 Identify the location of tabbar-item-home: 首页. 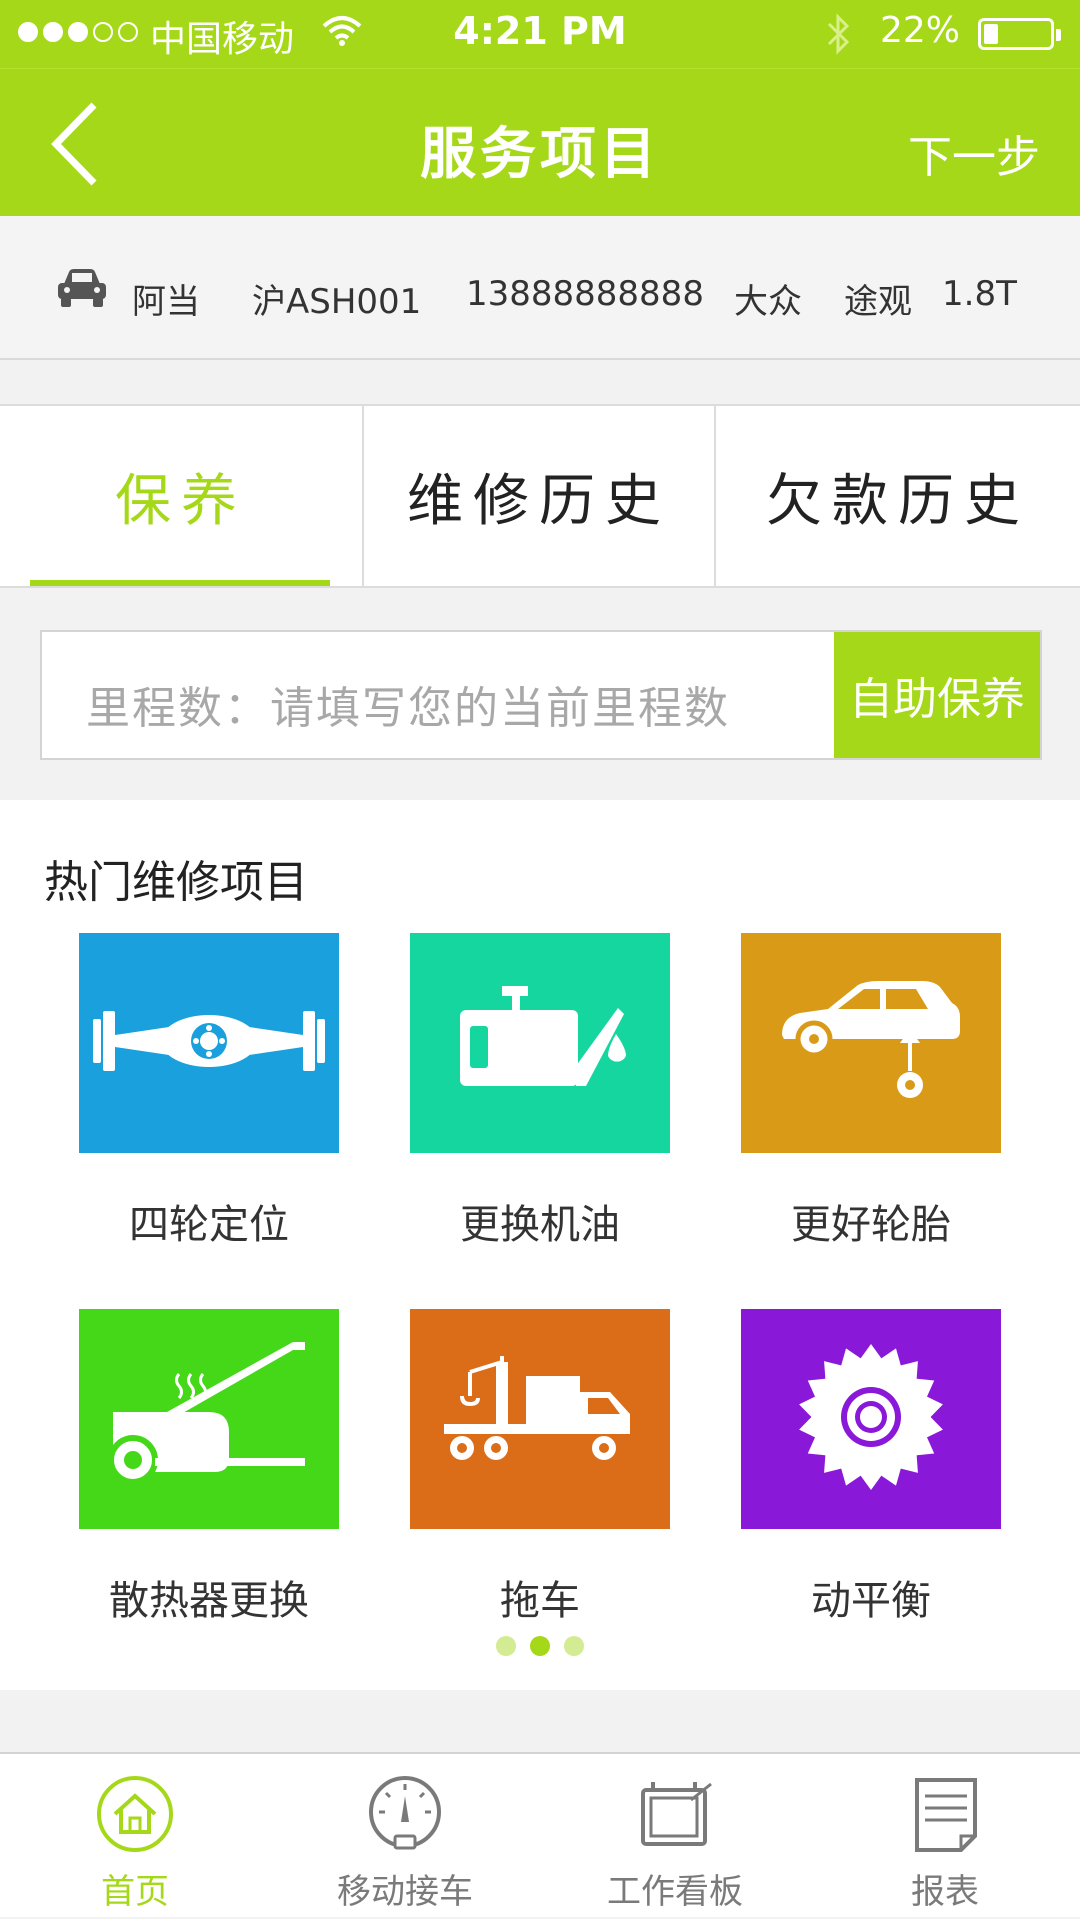
(135, 1836).